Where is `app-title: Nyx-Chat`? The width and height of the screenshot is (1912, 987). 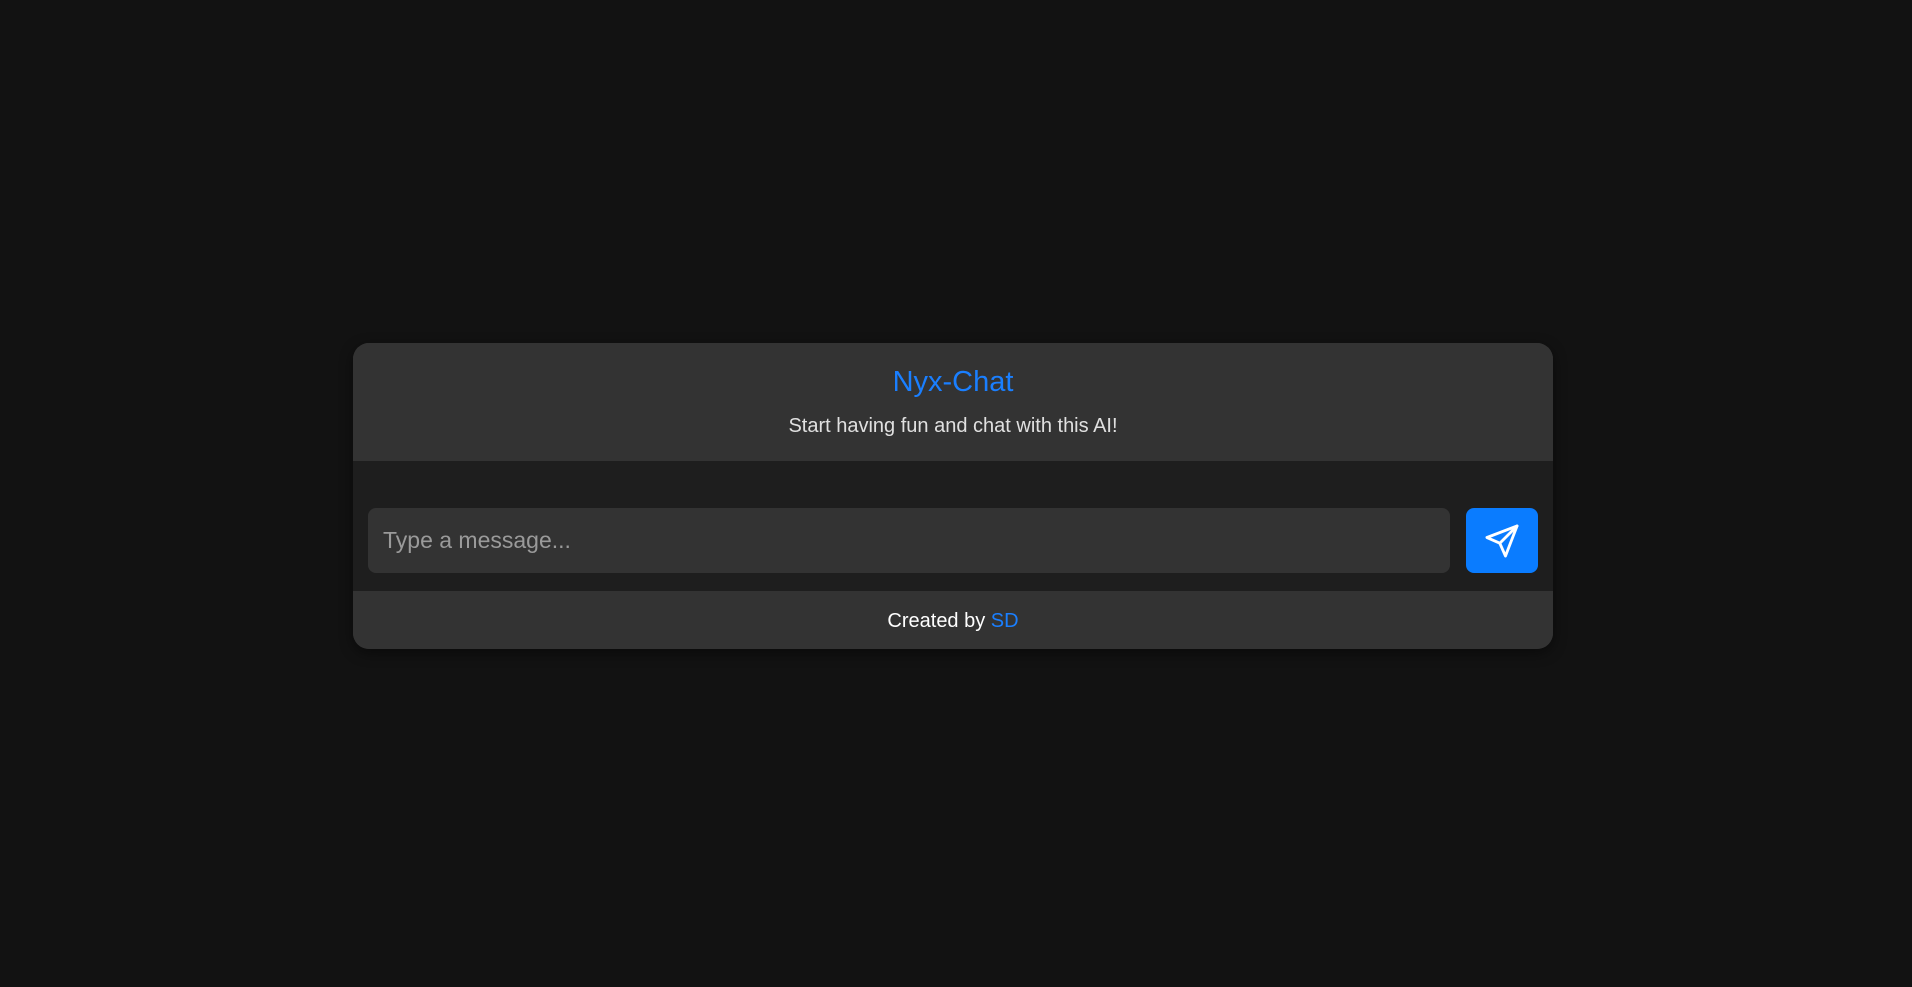 app-title: Nyx-Chat is located at coordinates (953, 382).